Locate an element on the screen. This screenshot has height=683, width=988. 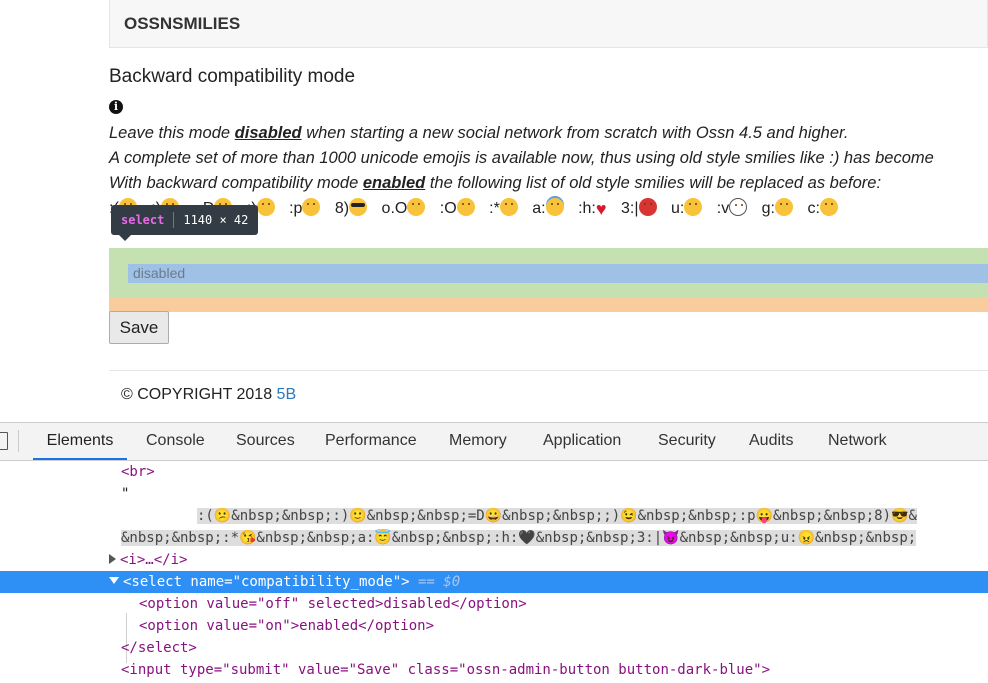
tongue-emoji-icon is located at coordinates (311, 207).